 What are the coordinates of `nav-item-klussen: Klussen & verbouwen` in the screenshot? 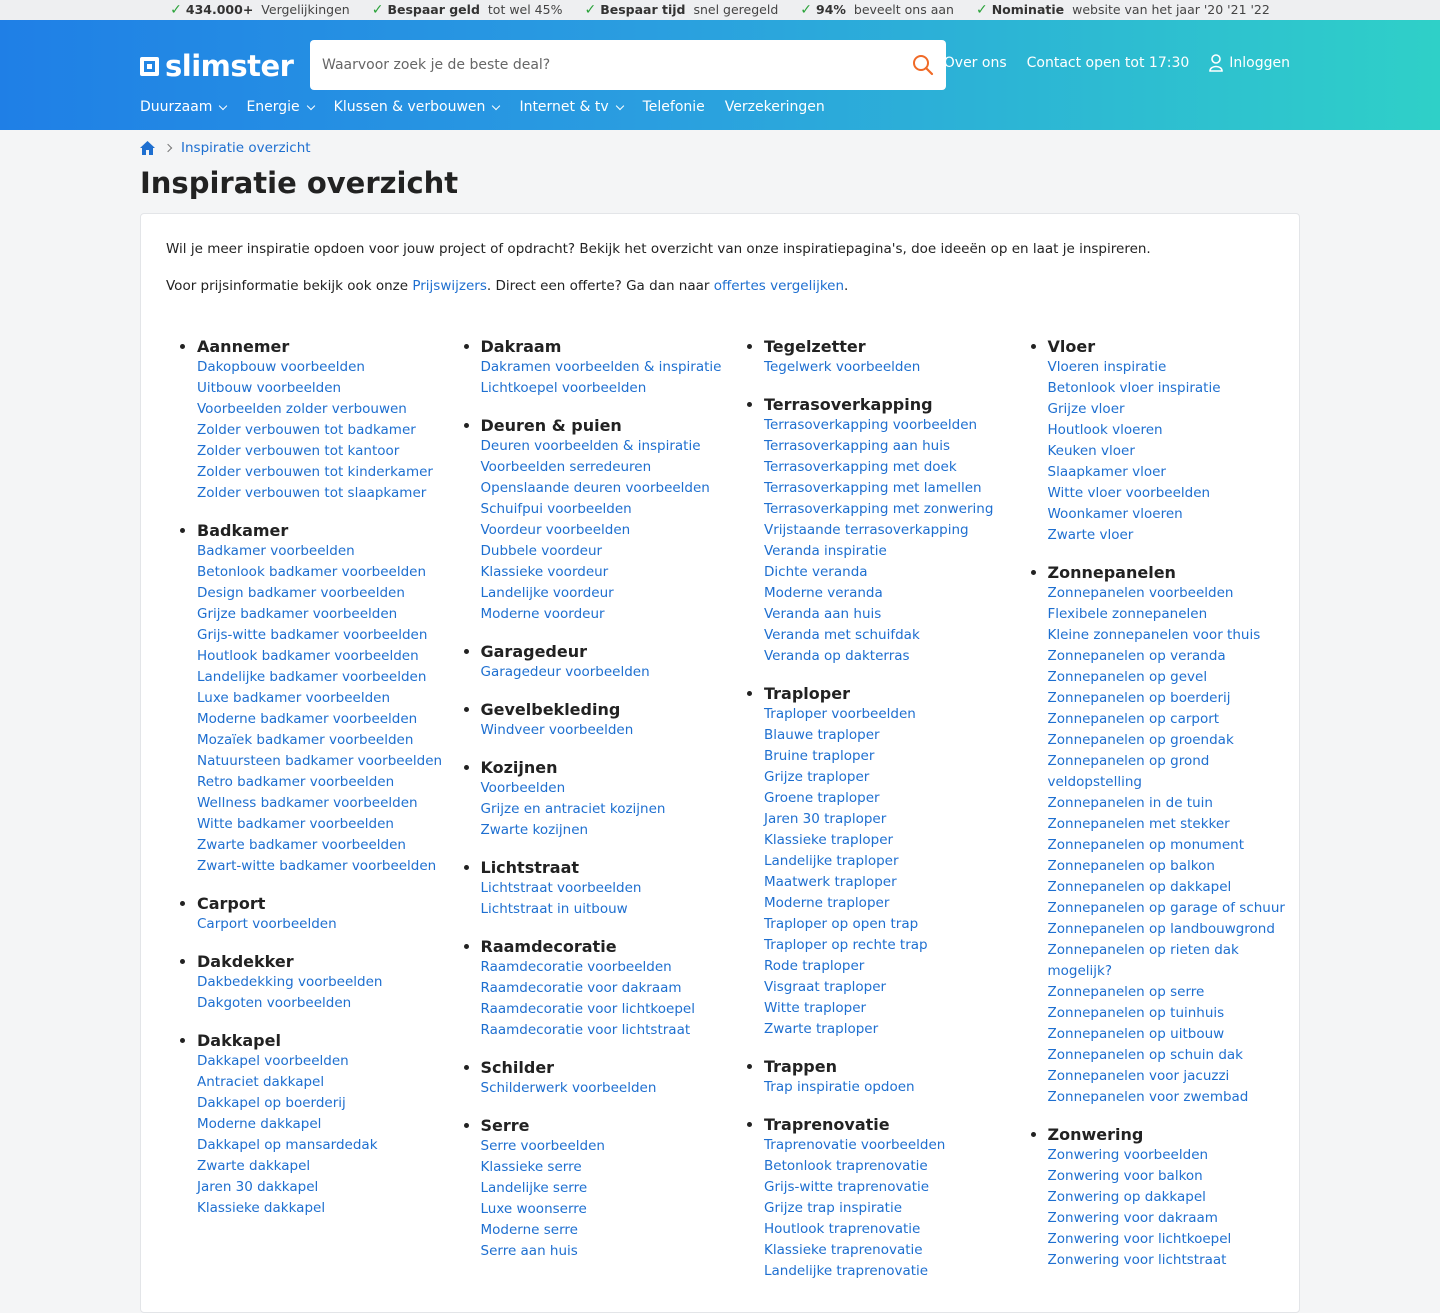 It's located at (417, 107).